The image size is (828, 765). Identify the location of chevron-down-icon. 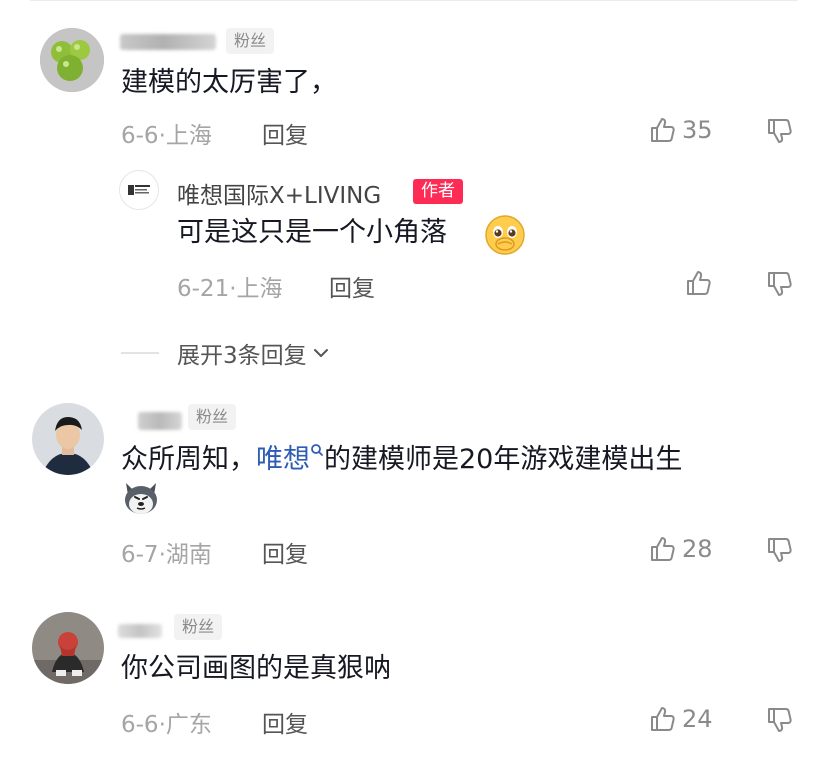
(321, 353).